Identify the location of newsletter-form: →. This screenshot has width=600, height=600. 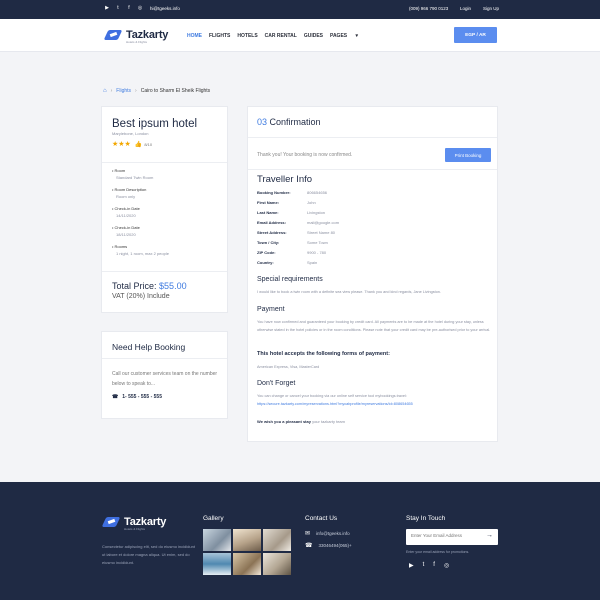
(452, 537).